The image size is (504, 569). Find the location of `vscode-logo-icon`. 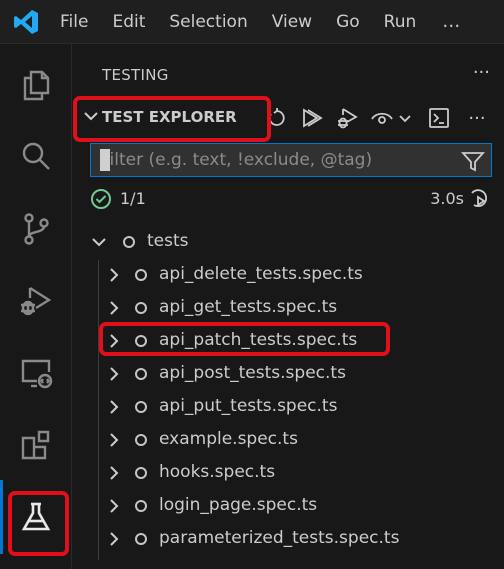

vscode-logo-icon is located at coordinates (26, 22).